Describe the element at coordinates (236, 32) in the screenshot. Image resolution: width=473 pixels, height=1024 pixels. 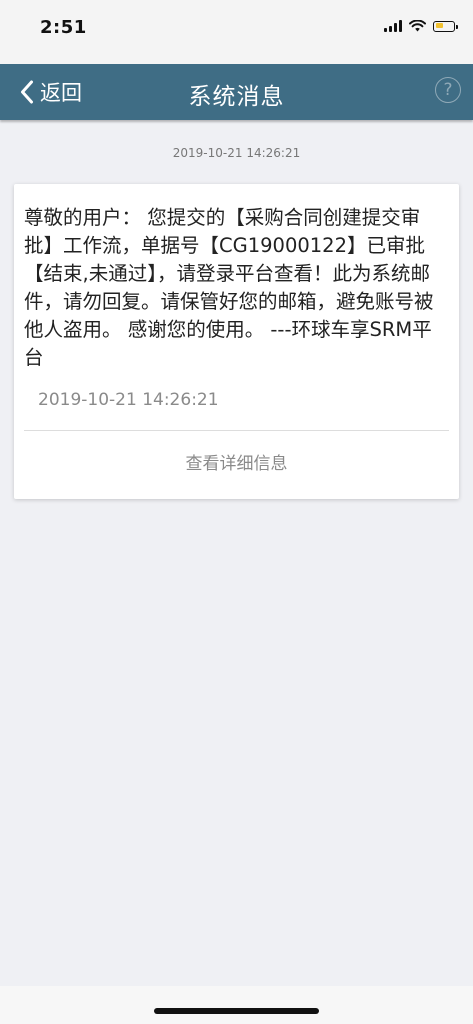
I see `status-bar: 2:51` at that location.